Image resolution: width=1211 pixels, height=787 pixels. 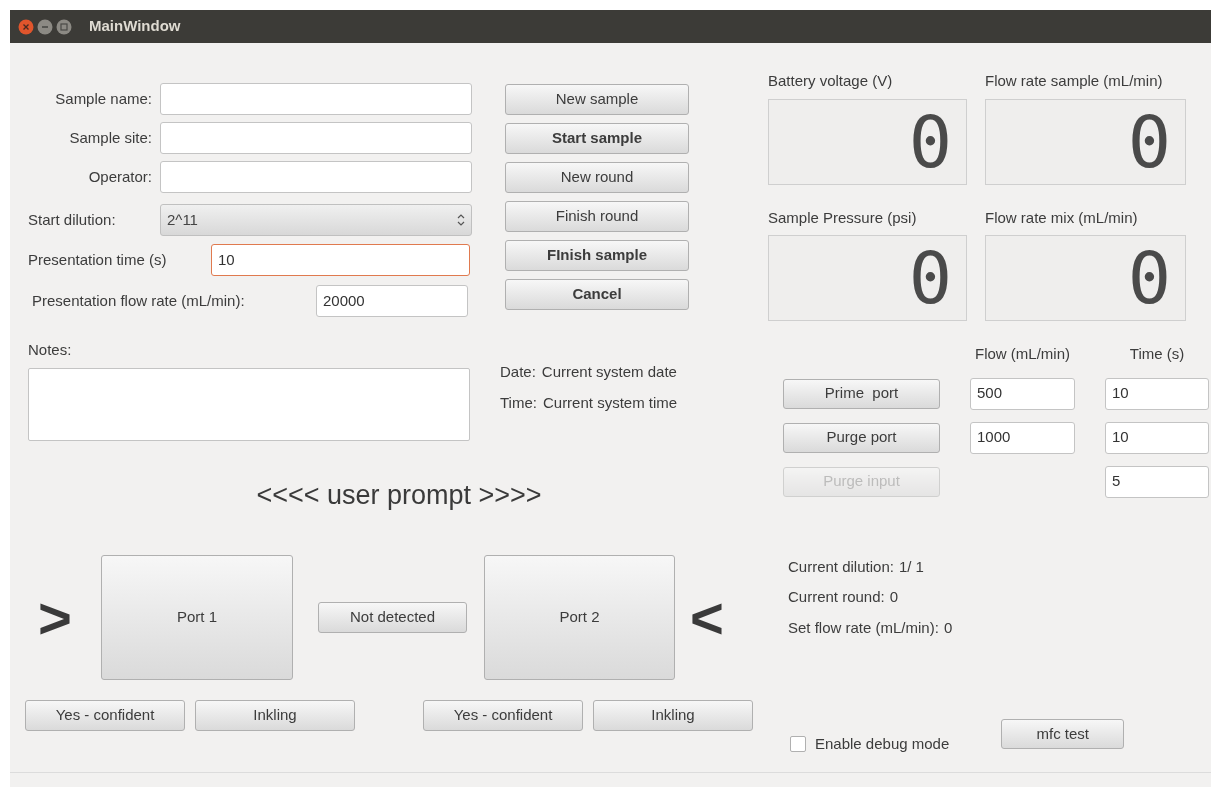 What do you see at coordinates (249, 404) in the screenshot?
I see `notes-field` at bounding box center [249, 404].